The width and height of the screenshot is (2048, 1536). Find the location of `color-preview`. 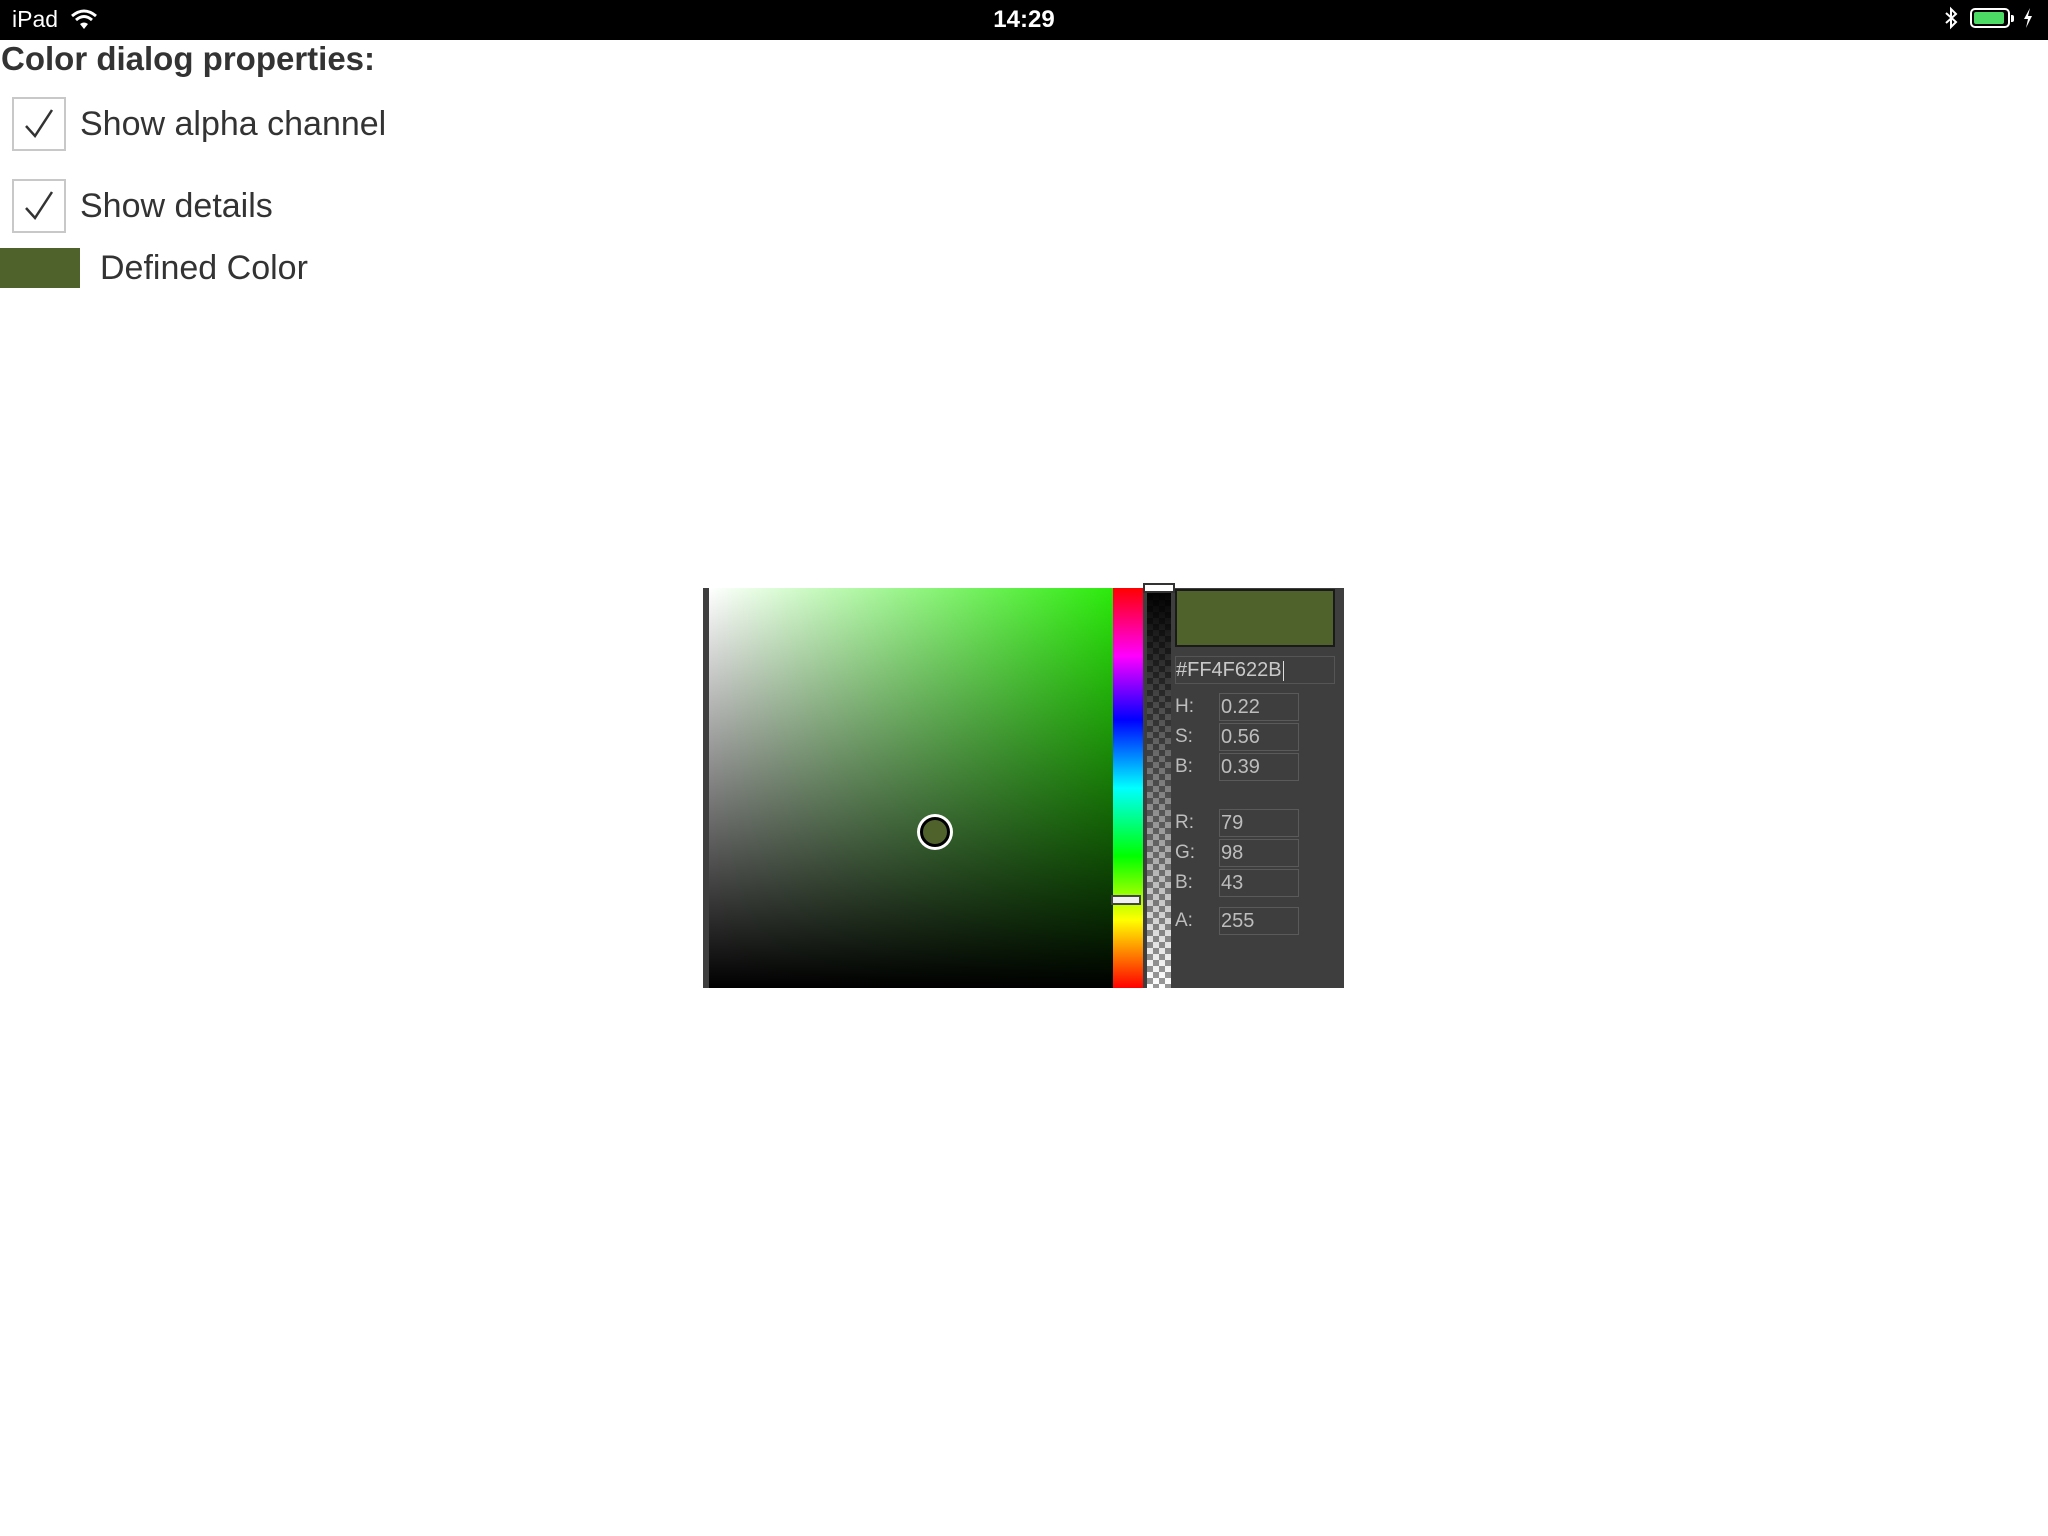

color-preview is located at coordinates (1255, 618).